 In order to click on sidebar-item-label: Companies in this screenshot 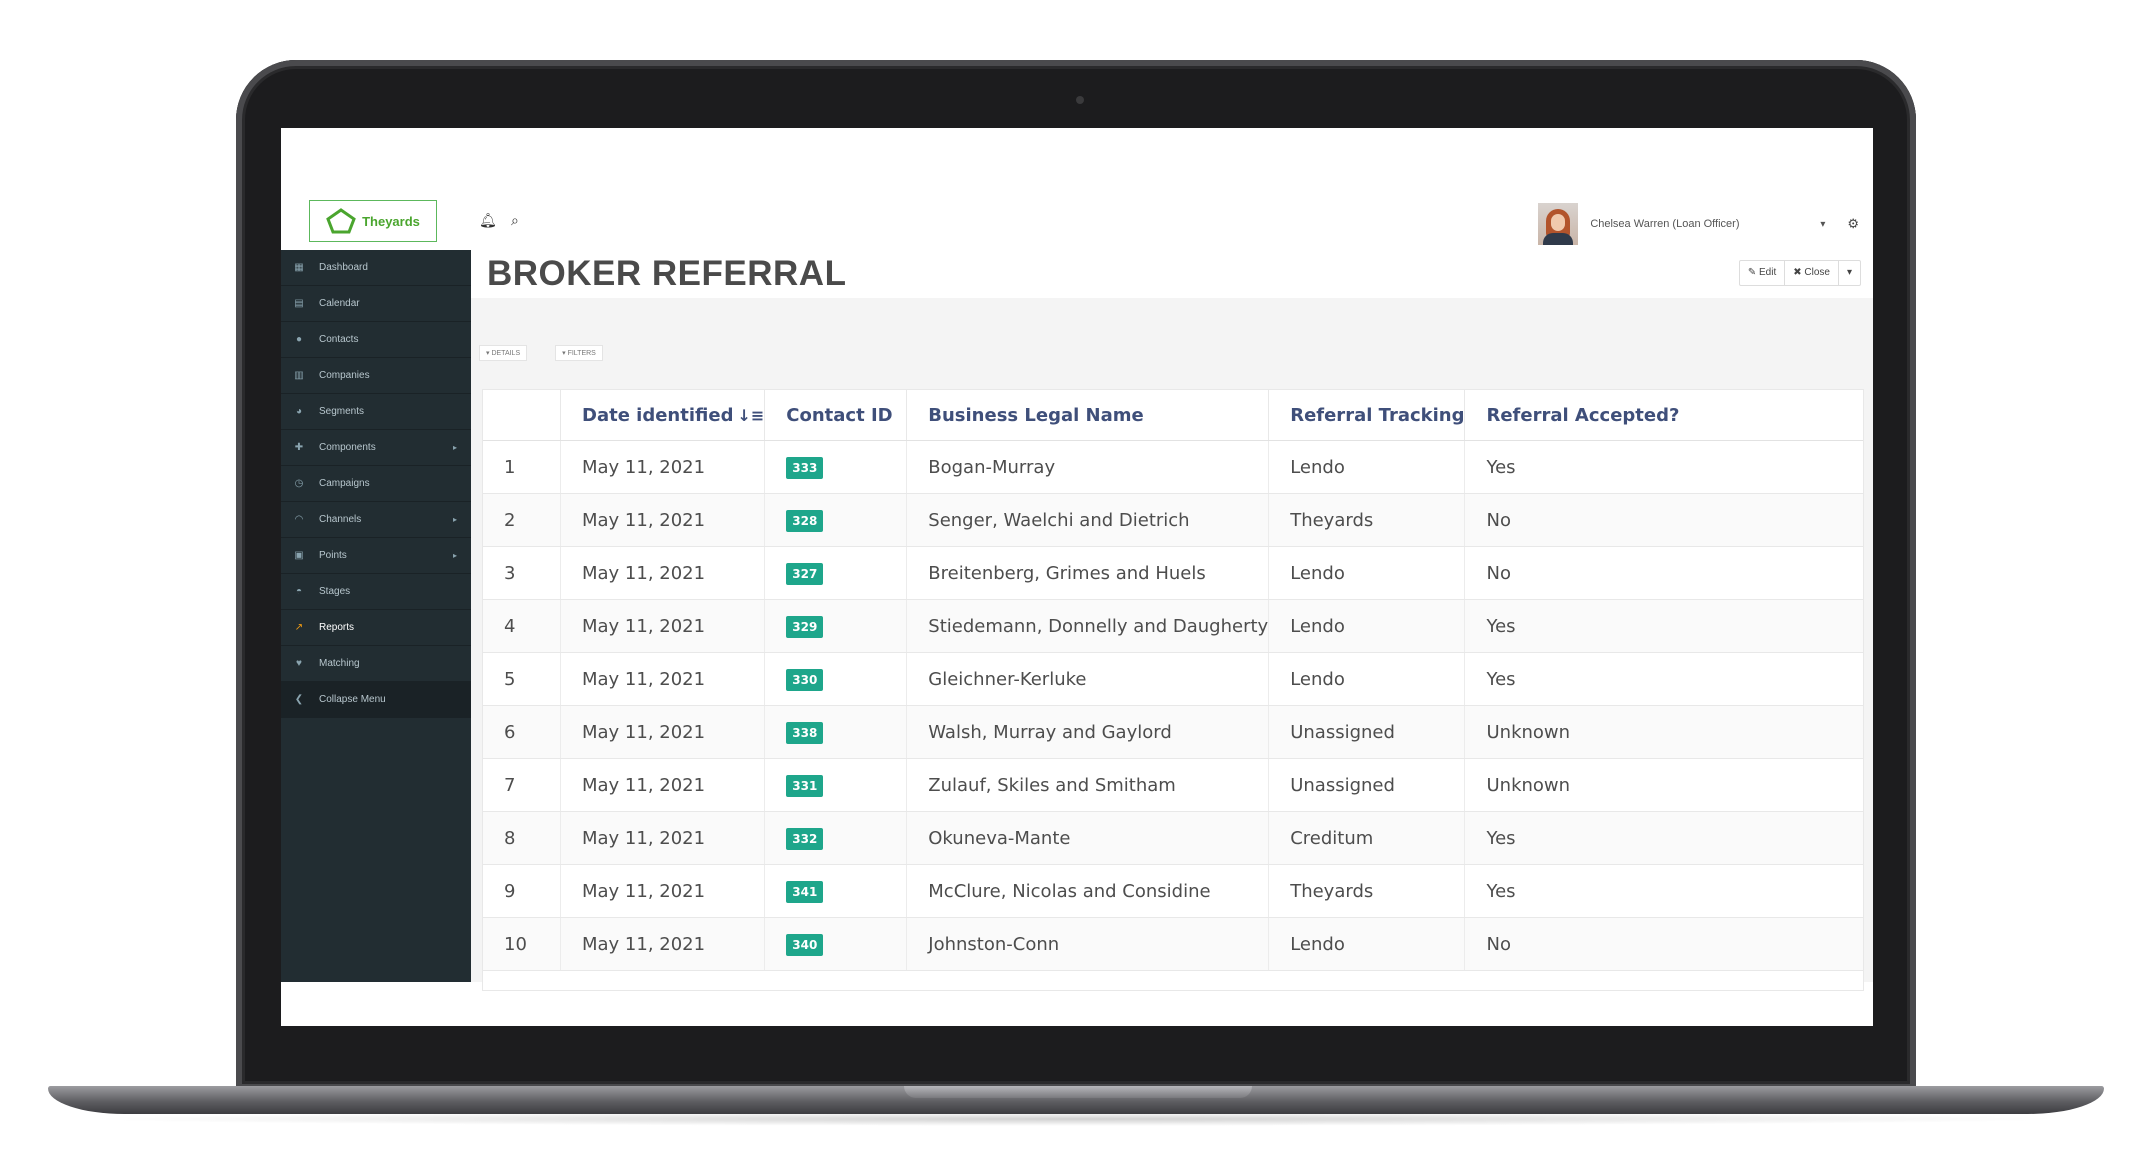, I will do `click(344, 375)`.